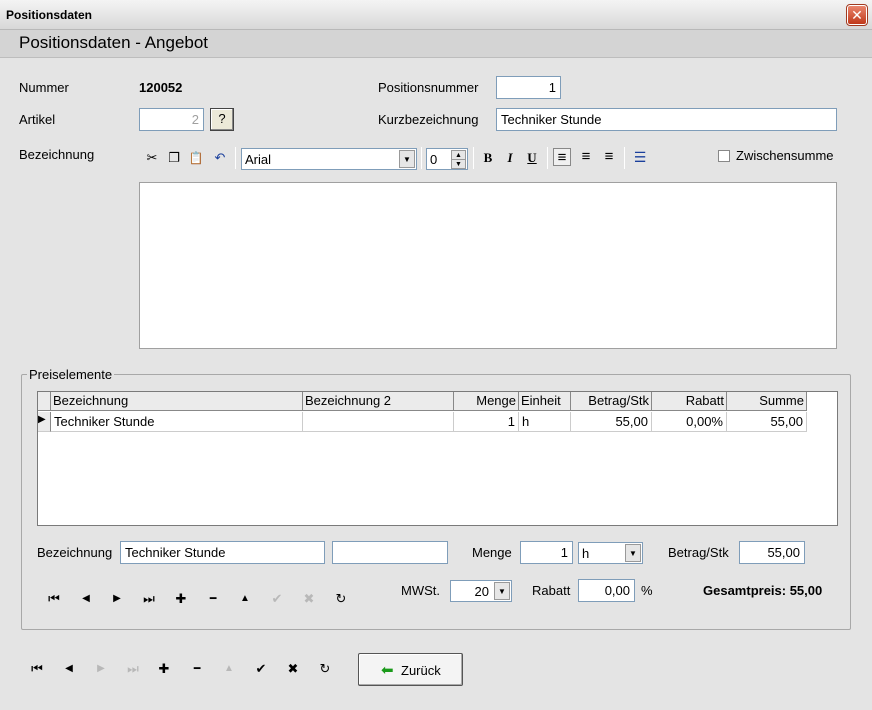  What do you see at coordinates (724, 156) in the screenshot?
I see `zwischensumme-checkbox` at bounding box center [724, 156].